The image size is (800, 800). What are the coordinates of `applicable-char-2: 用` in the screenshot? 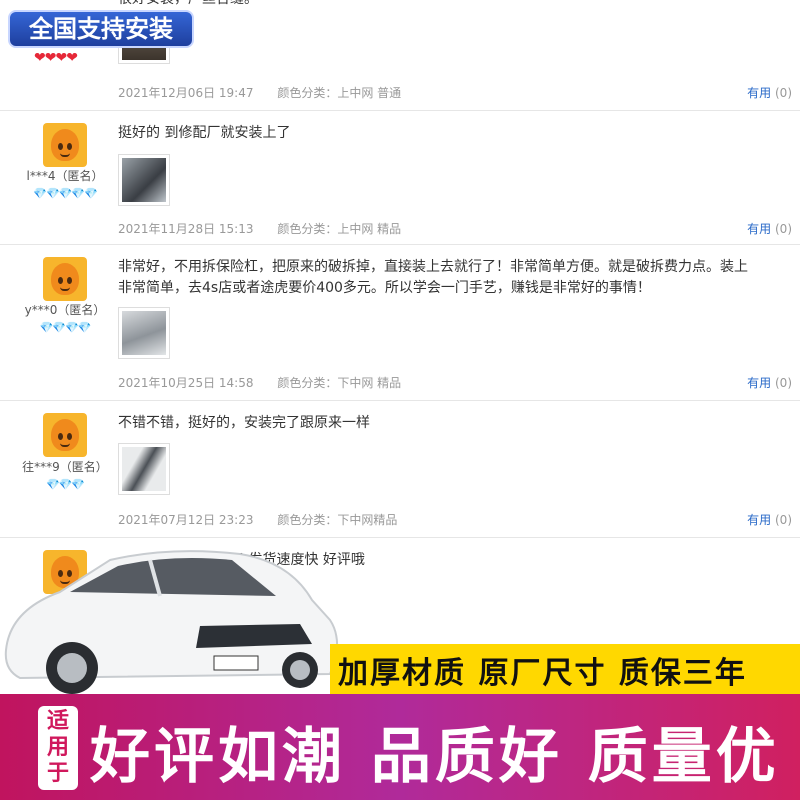 It's located at (57, 747).